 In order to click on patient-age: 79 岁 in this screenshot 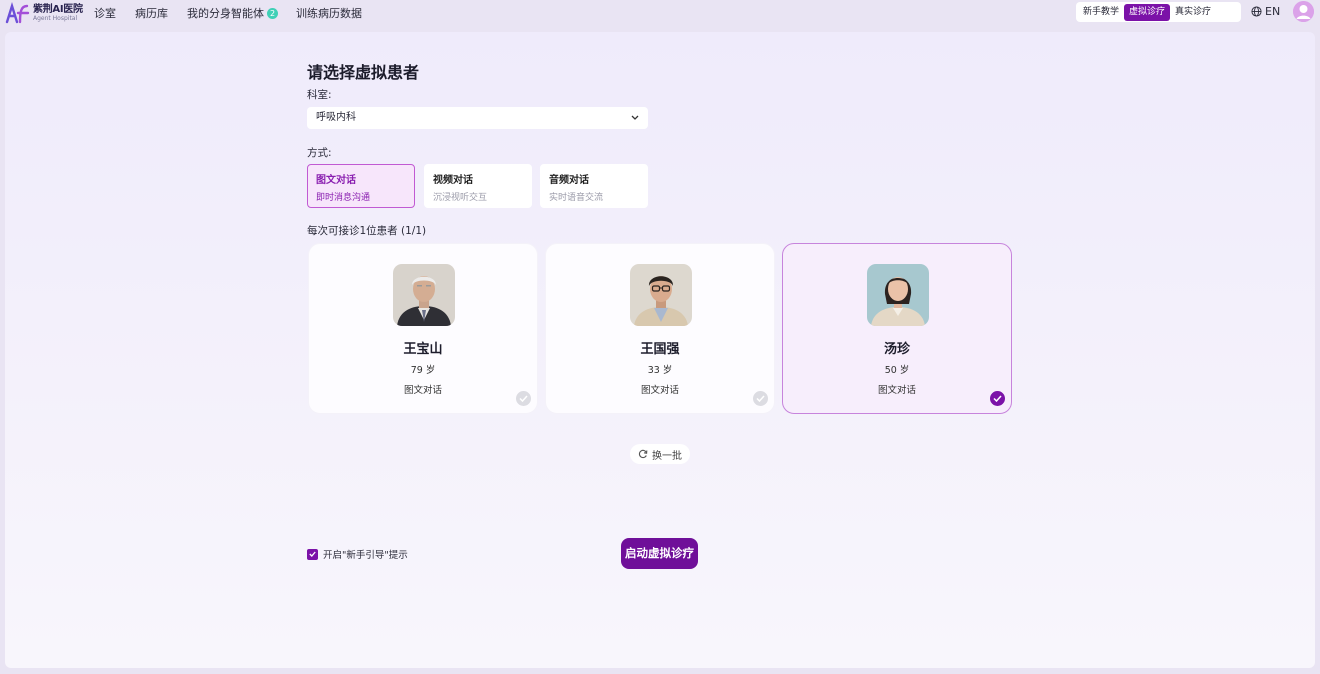, I will do `click(423, 370)`.